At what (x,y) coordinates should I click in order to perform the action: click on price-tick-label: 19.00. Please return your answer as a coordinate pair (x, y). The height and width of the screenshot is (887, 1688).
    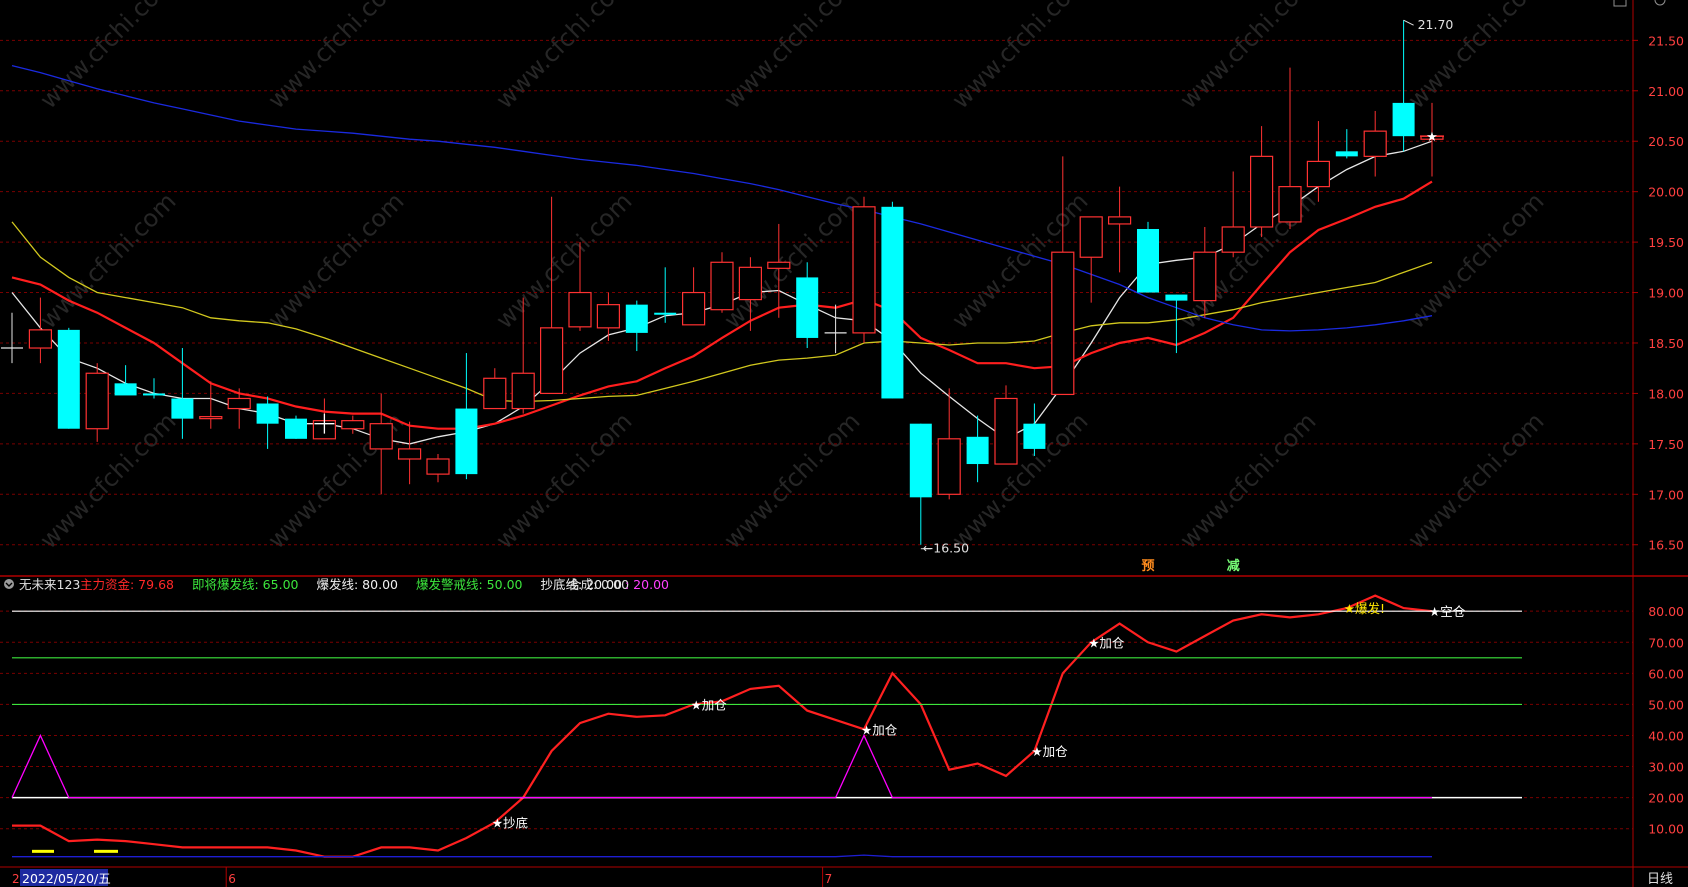
    Looking at the image, I should click on (1666, 293).